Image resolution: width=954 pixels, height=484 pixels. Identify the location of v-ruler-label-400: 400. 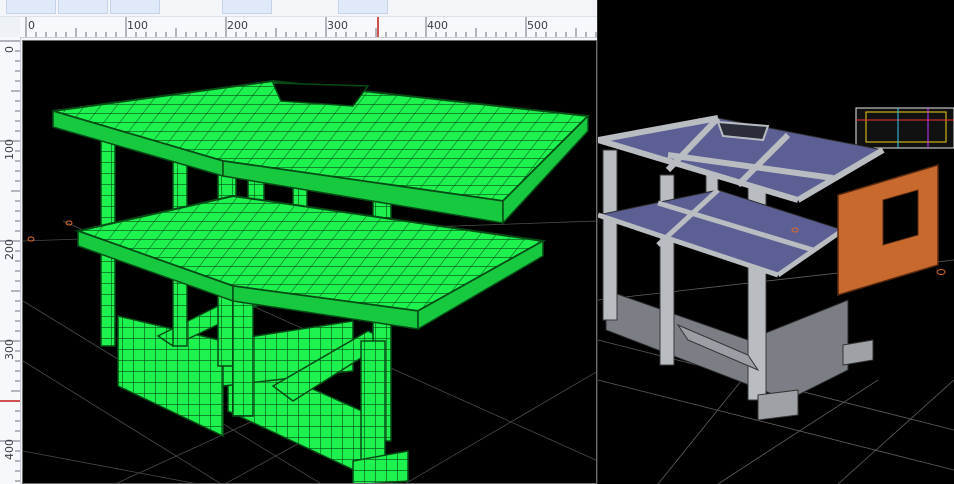
(9, 449).